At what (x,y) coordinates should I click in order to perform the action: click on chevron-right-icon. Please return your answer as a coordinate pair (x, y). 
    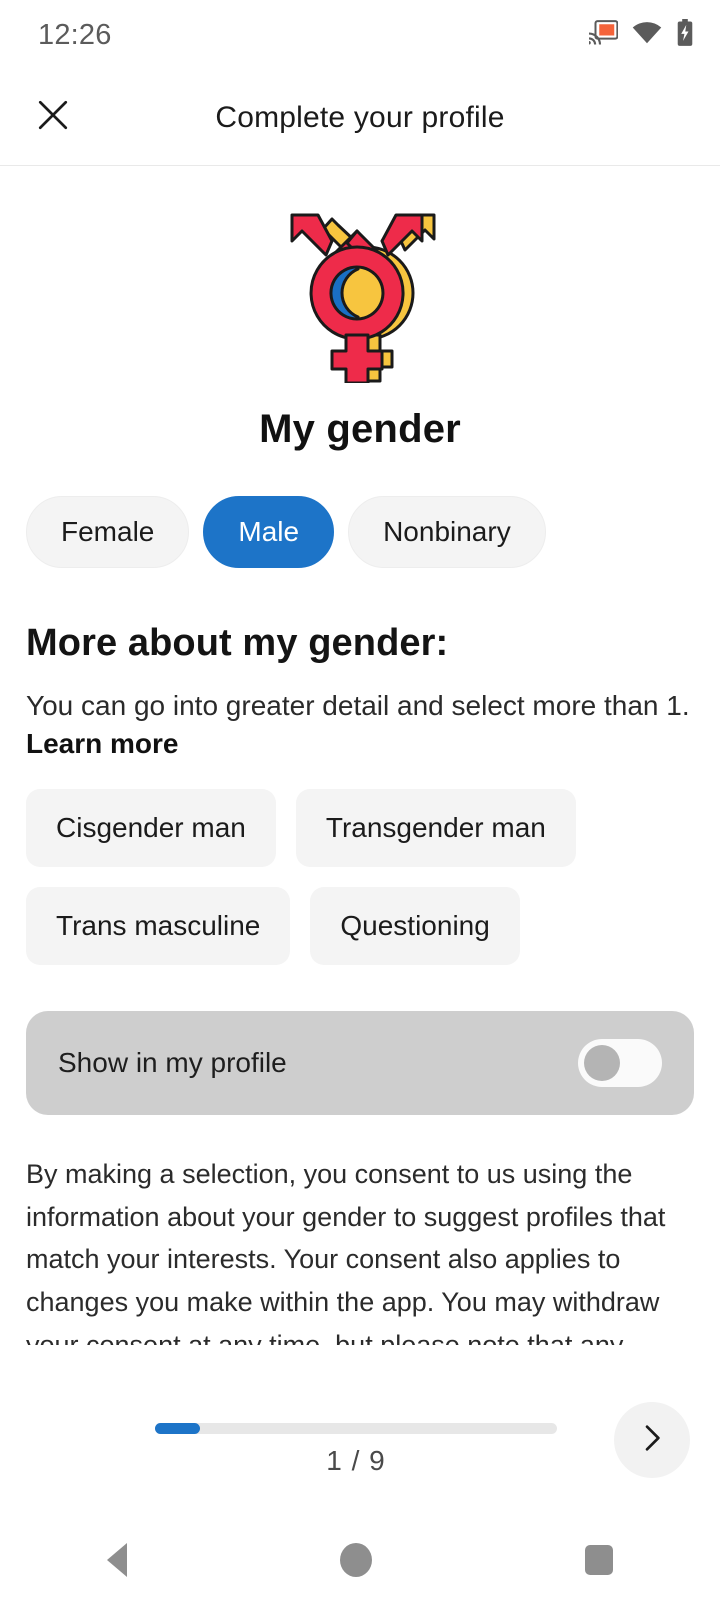
    Looking at the image, I should click on (652, 1440).